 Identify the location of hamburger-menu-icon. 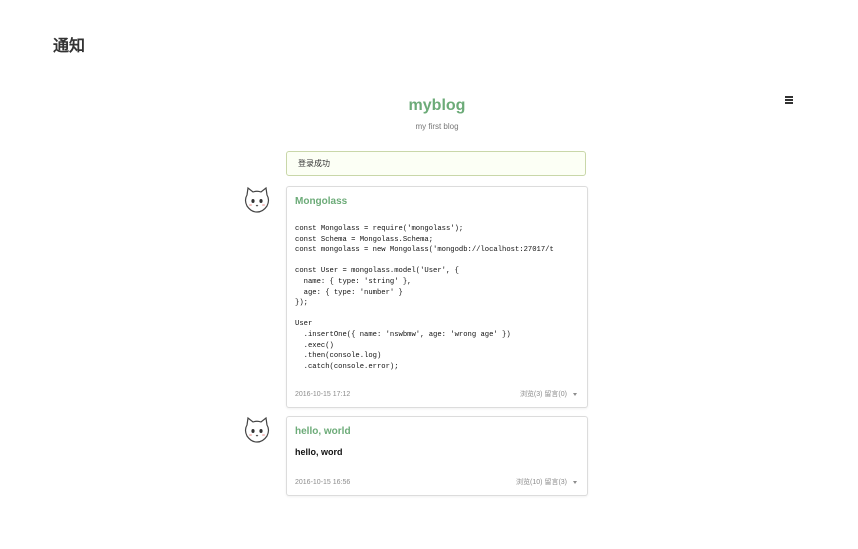
(789, 100).